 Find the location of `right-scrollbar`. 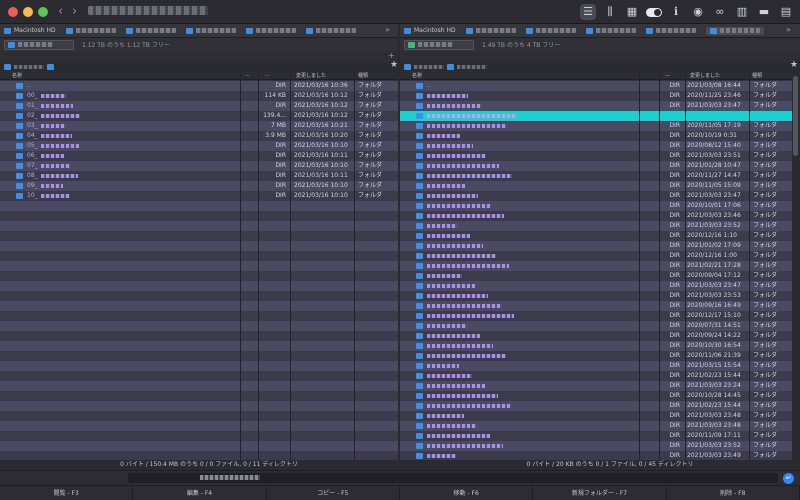

right-scrollbar is located at coordinates (795, 116).